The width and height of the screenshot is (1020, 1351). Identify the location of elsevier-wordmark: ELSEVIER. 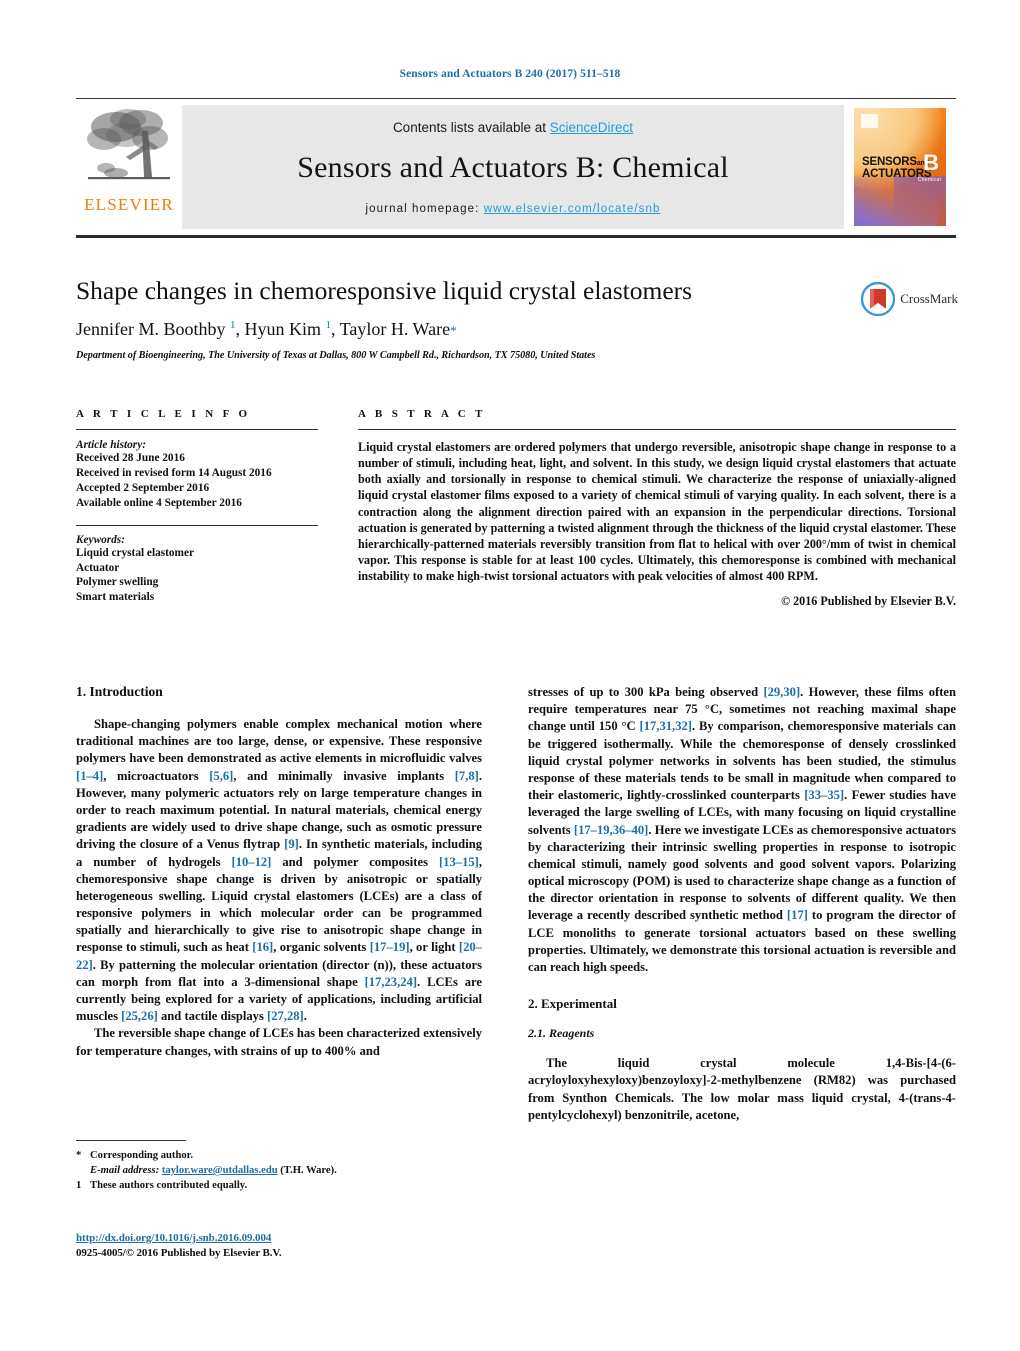
(129, 204).